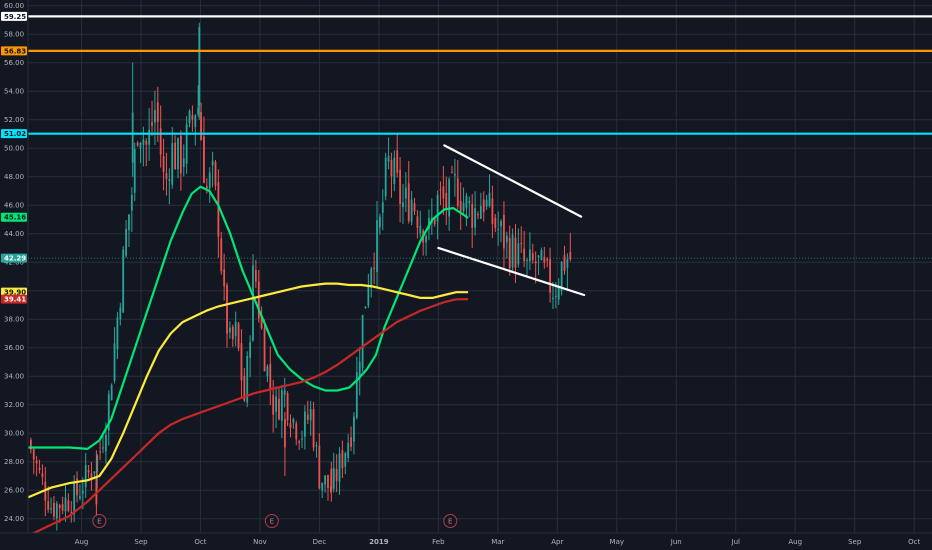  I want to click on time-tick-label: May, so click(617, 542).